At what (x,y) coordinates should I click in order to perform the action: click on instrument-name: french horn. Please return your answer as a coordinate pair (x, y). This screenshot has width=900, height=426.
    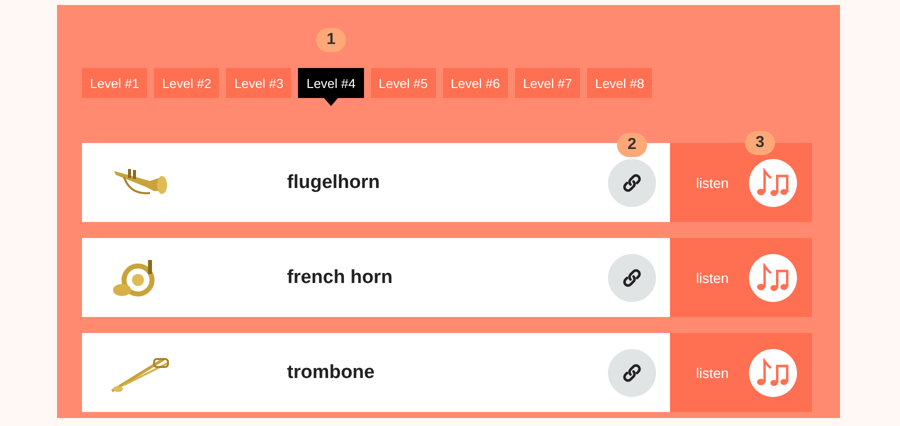
    Looking at the image, I should click on (340, 277).